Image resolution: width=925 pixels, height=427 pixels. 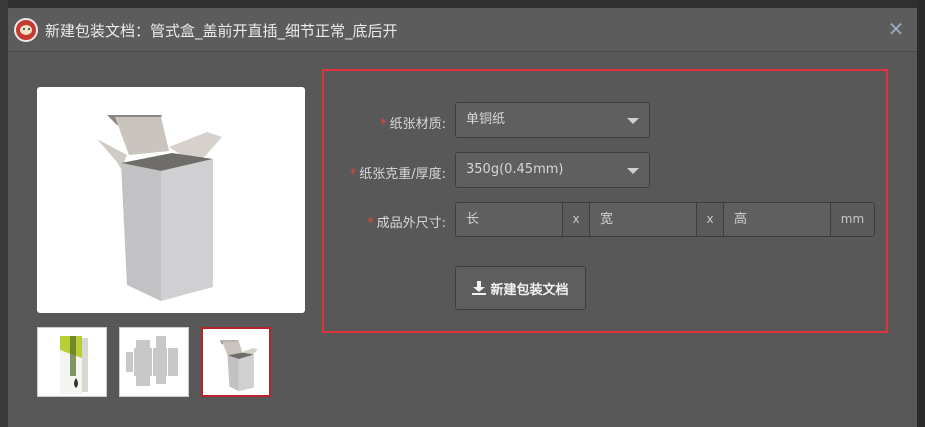 What do you see at coordinates (397, 174) in the screenshot?
I see `weight-label: * 纸张克重/厚度:` at bounding box center [397, 174].